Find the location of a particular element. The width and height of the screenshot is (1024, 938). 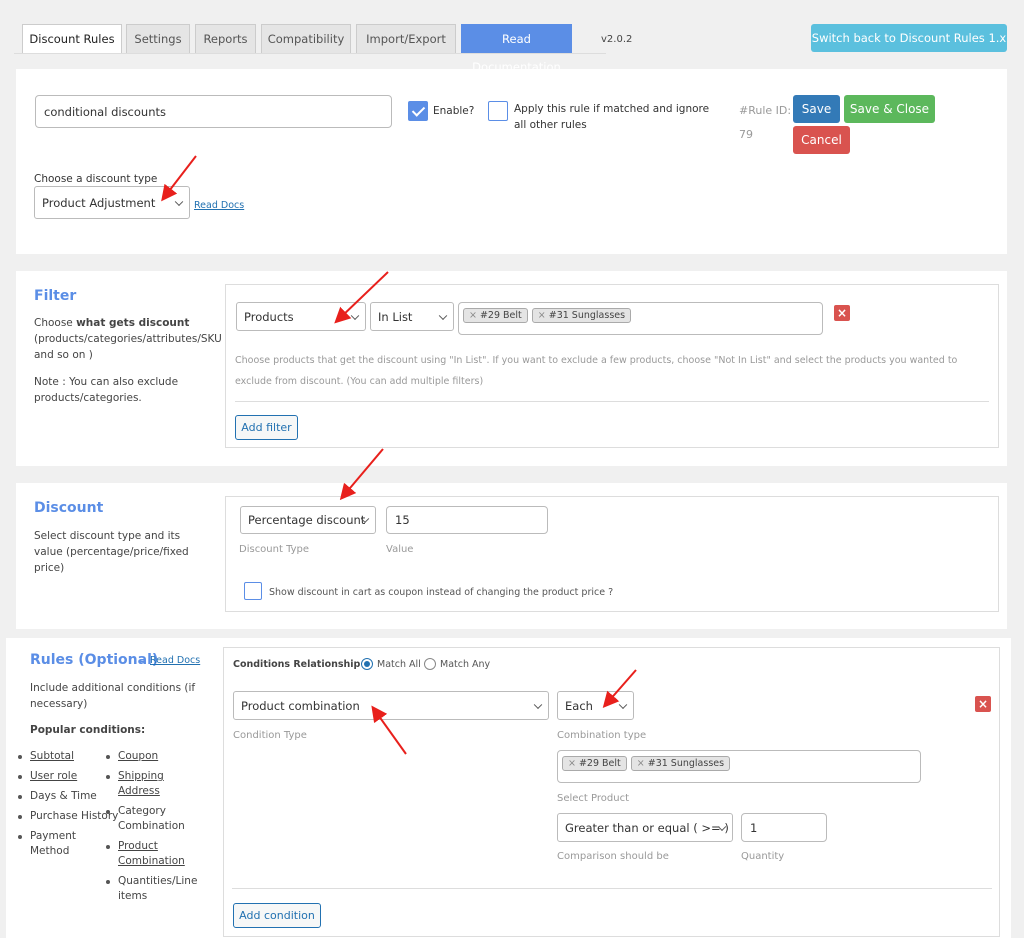

conditions-relationship-label: Conditions Relationship is located at coordinates (297, 664).